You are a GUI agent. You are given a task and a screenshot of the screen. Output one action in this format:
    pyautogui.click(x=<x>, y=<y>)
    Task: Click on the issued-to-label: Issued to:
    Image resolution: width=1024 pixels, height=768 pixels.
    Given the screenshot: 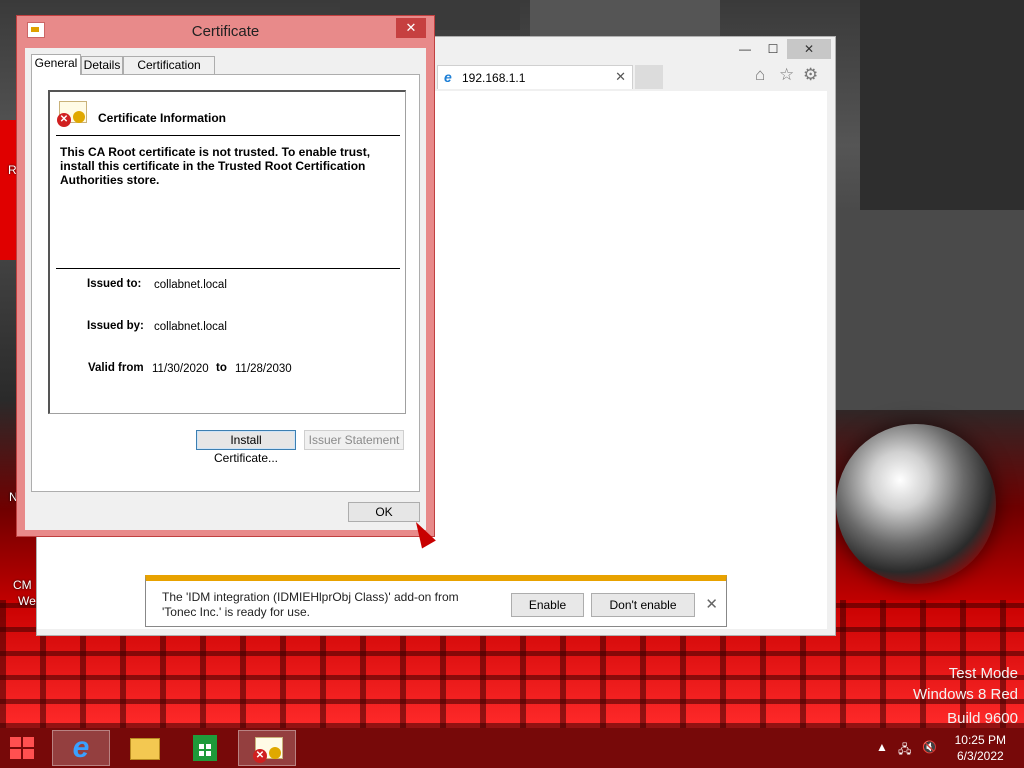 What is the action you would take?
    pyautogui.click(x=114, y=284)
    